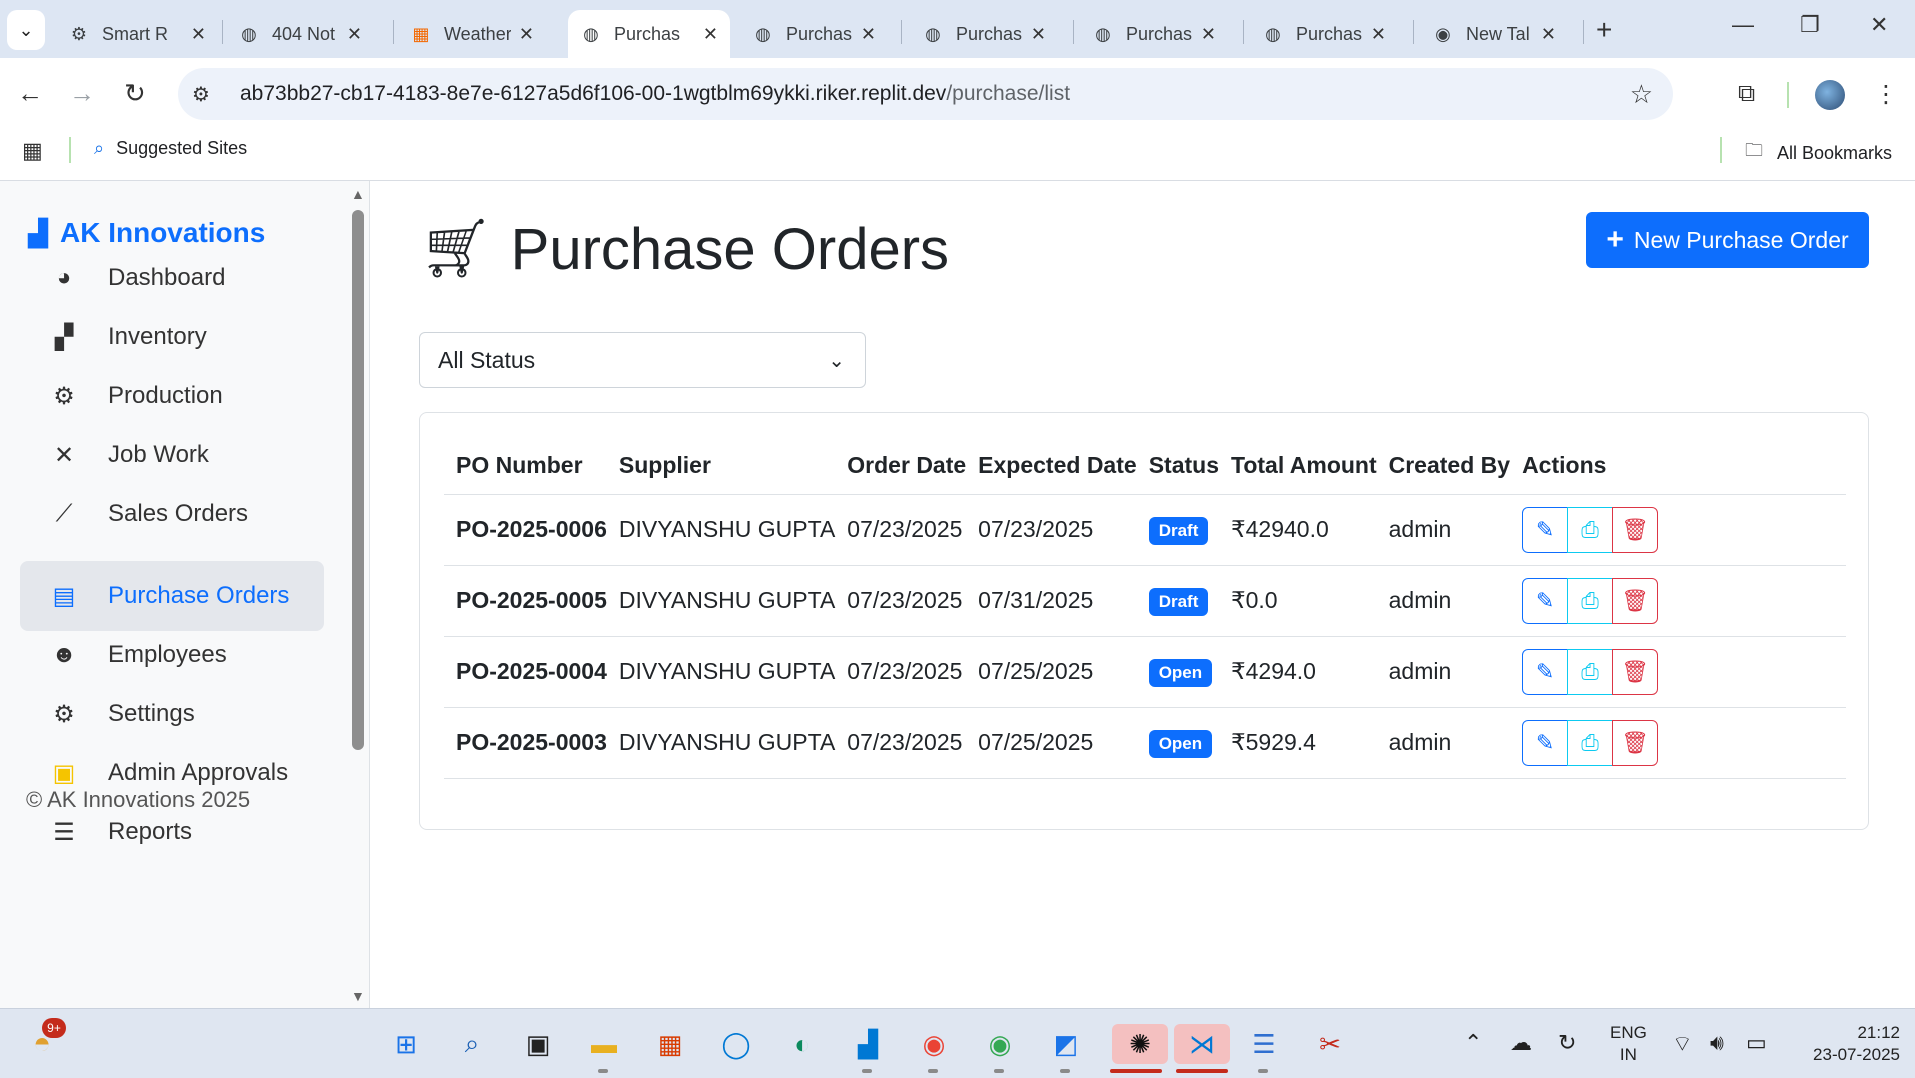 This screenshot has height=1078, width=1915. What do you see at coordinates (406, 1044) in the screenshot?
I see `start-windows-icon: ⊞` at bounding box center [406, 1044].